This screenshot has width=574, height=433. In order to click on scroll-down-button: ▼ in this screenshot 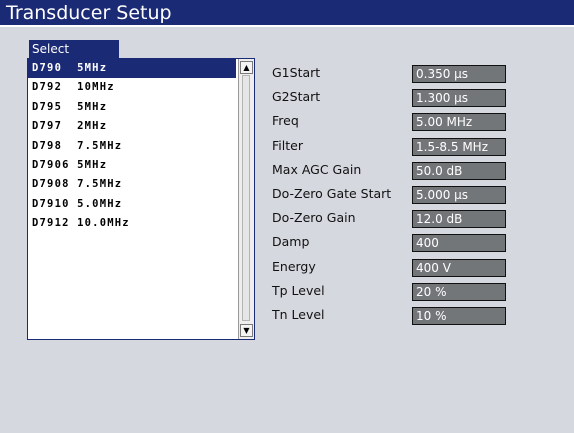, I will do `click(246, 330)`.